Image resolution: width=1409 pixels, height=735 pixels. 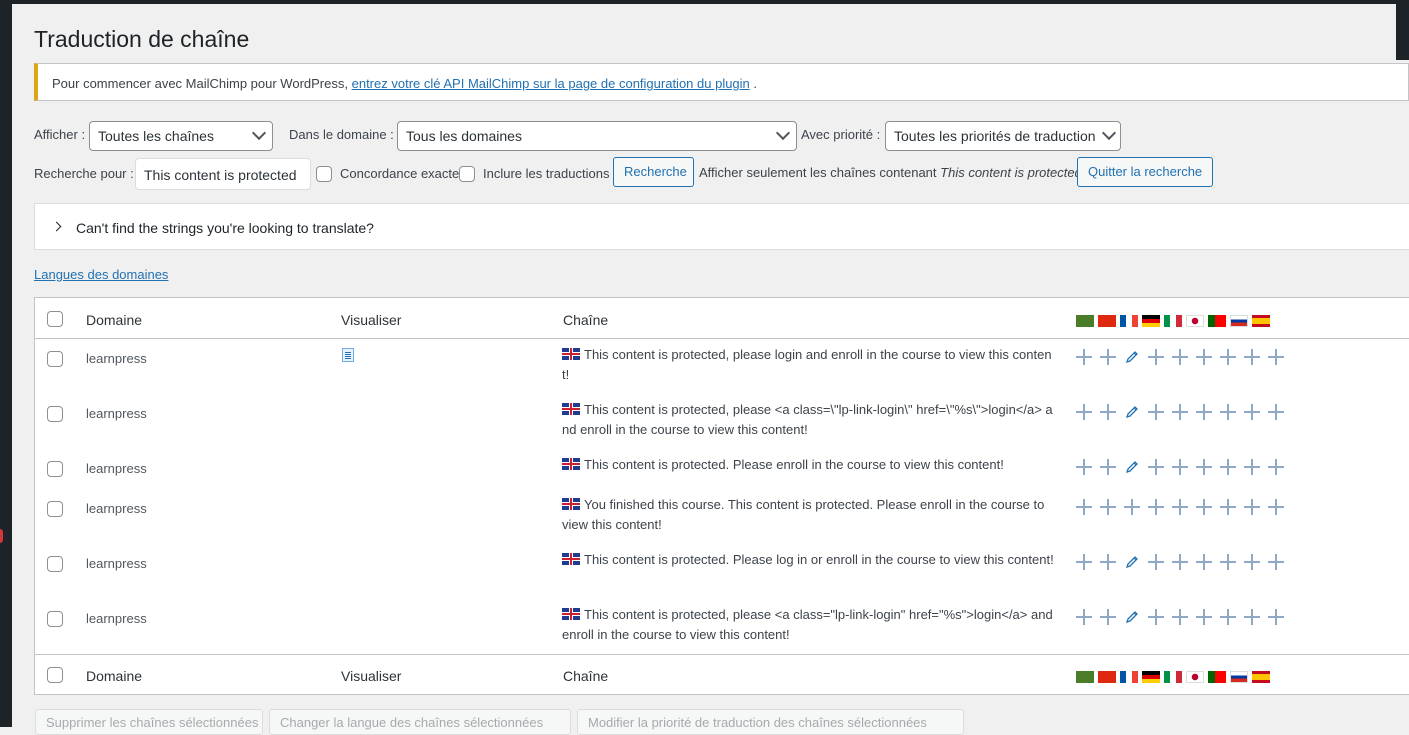 I want to click on notice-suffix: ., so click(x=755, y=83).